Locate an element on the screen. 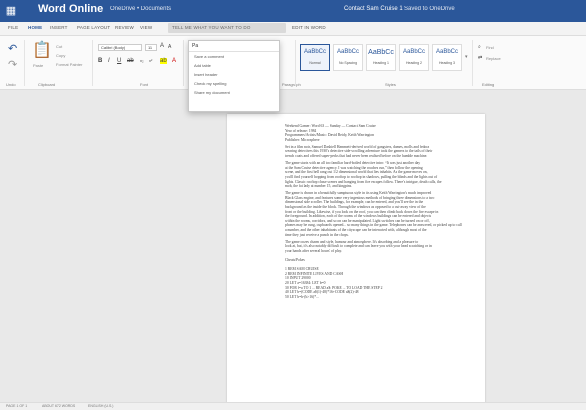  group-styles: Styles is located at coordinates (390, 84).